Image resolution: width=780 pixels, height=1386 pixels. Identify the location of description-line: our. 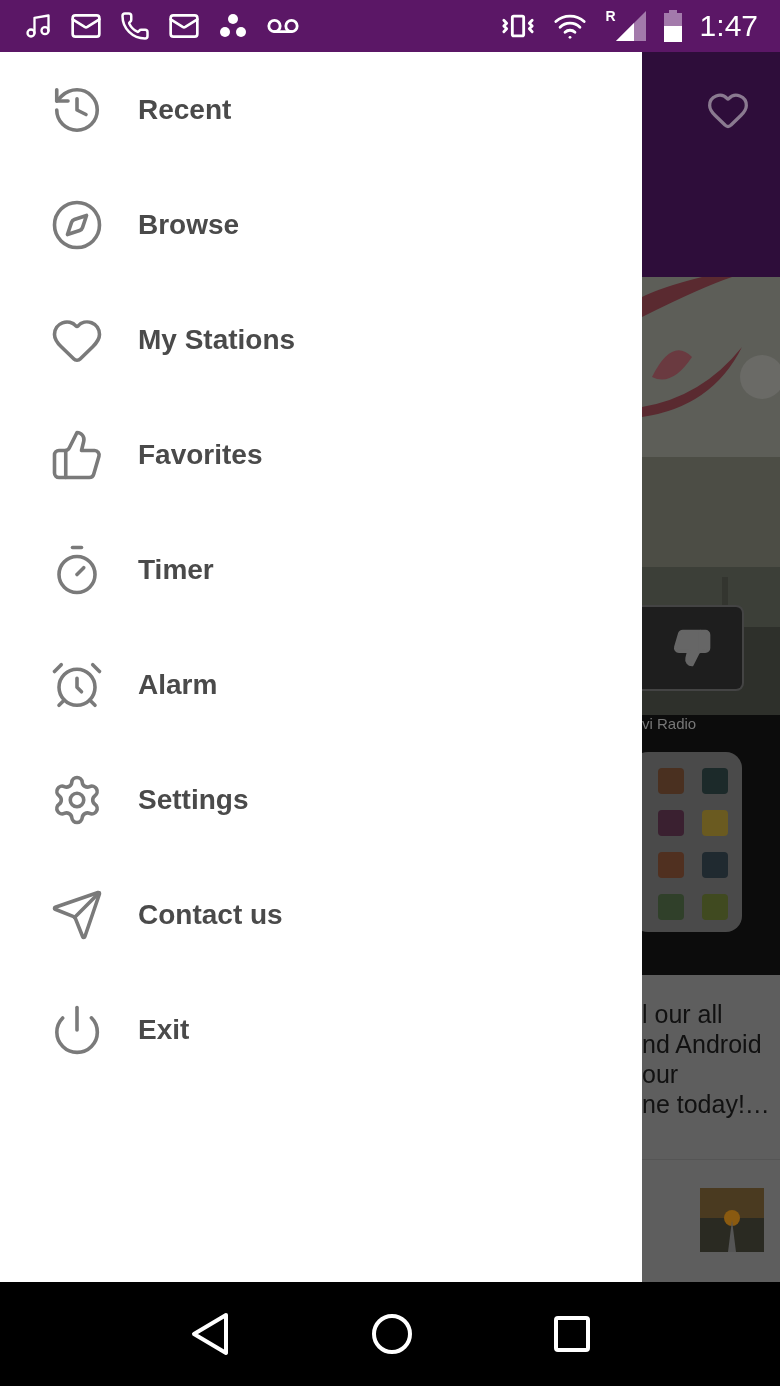
(661, 1074).